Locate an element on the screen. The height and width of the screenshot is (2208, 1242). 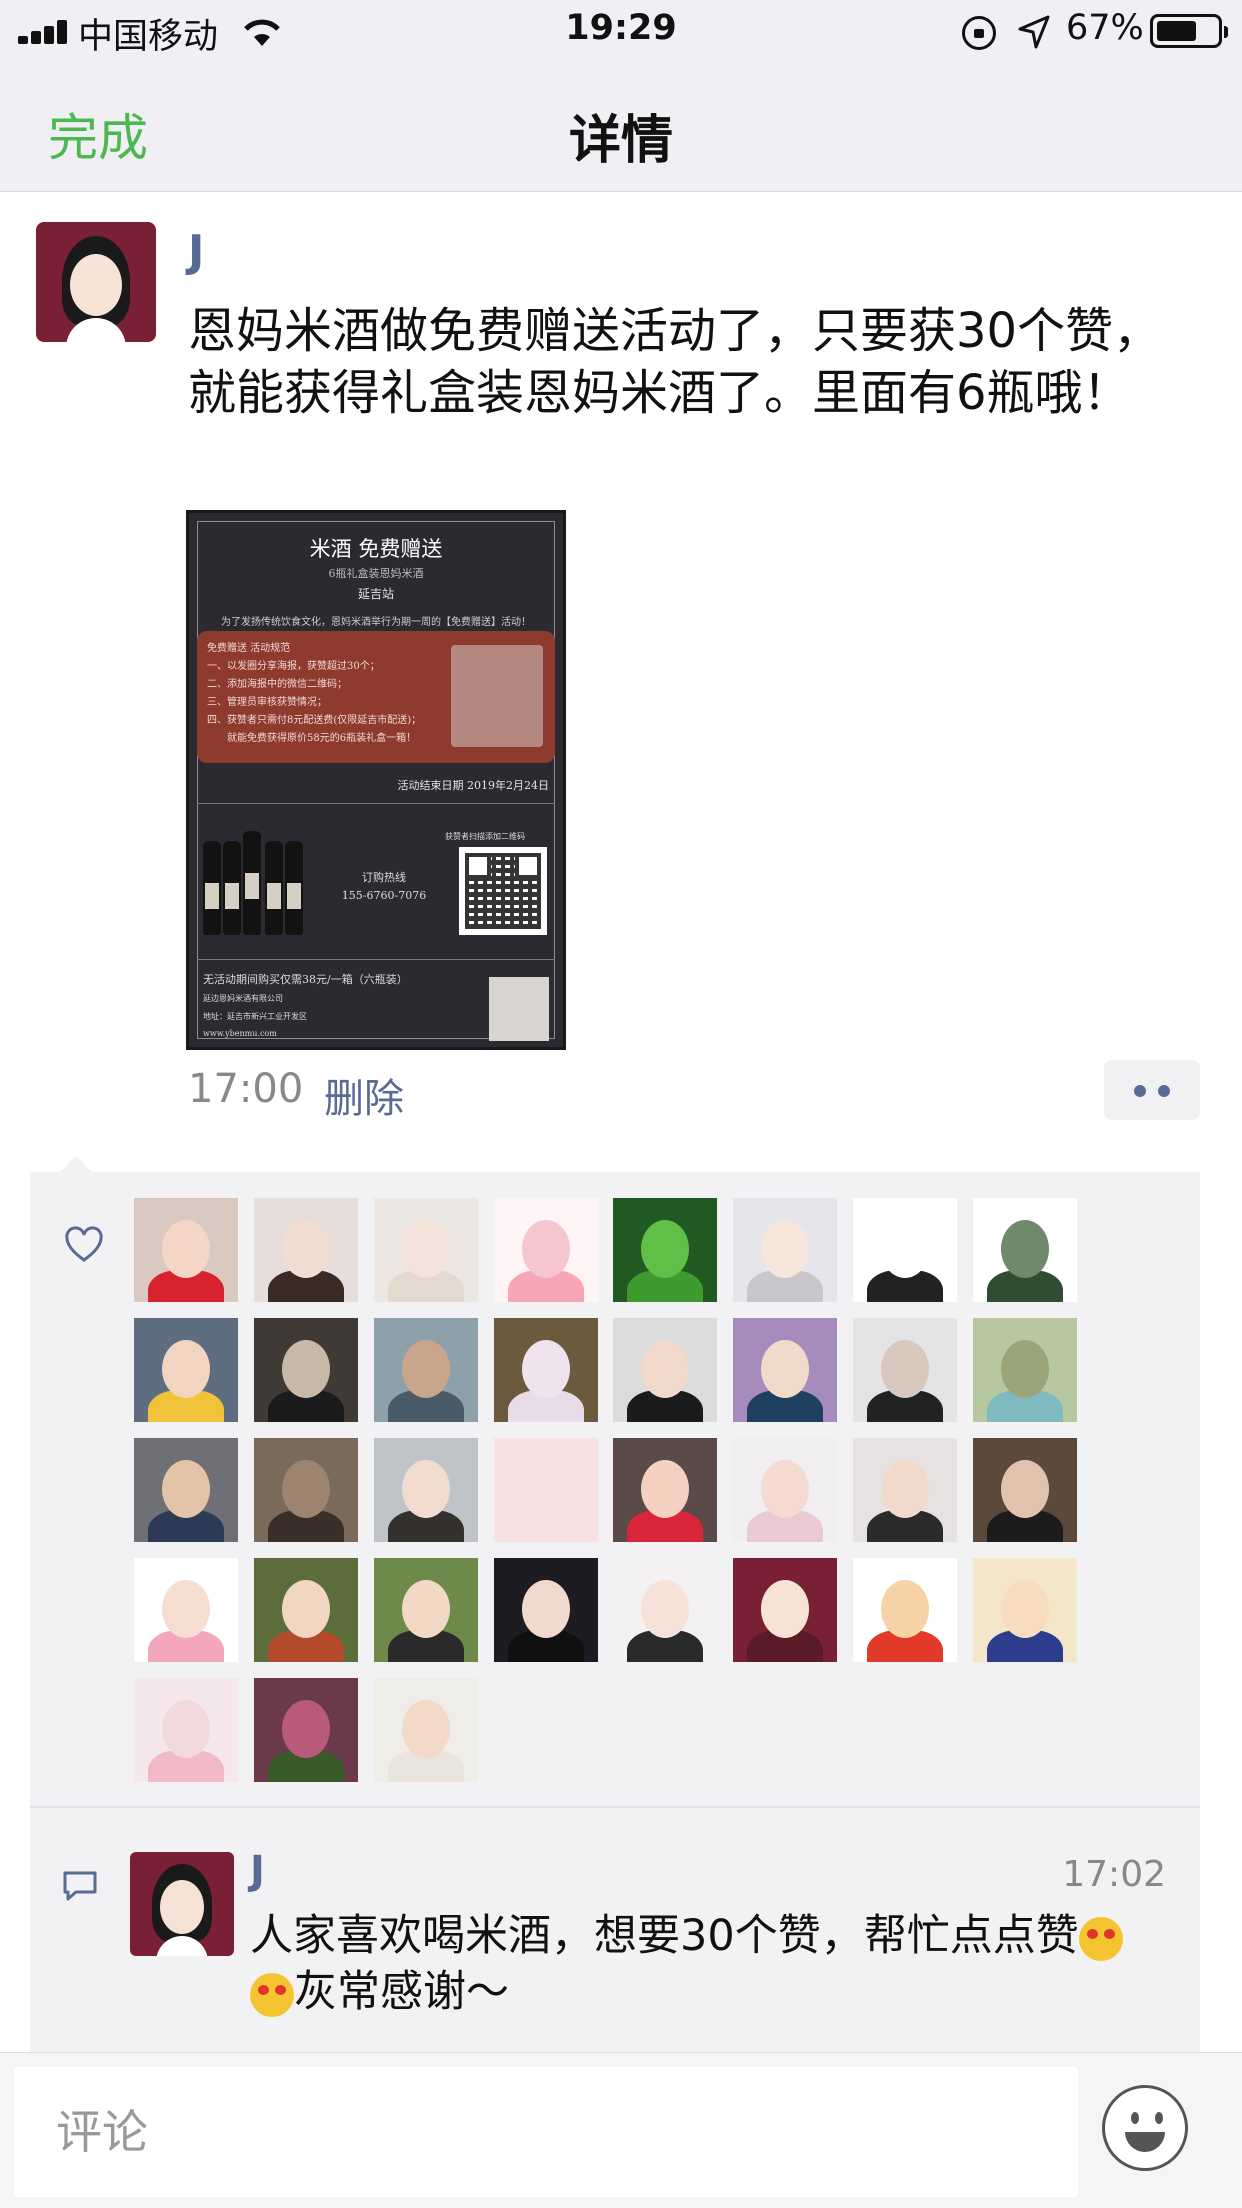
poster-hotline: 订购热线 155-6760-7076 is located at coordinates (384, 886).